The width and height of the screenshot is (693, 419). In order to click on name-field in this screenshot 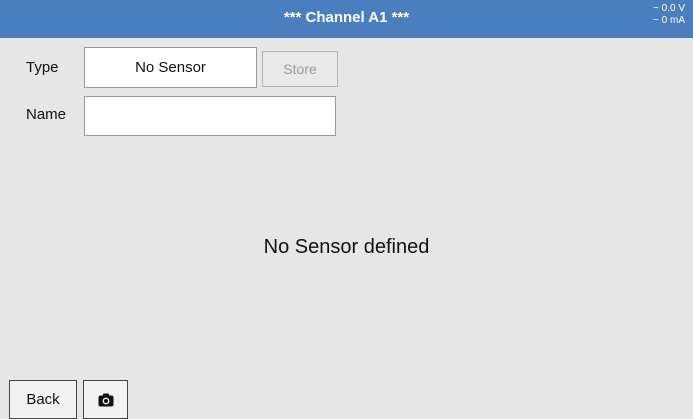, I will do `click(210, 116)`.